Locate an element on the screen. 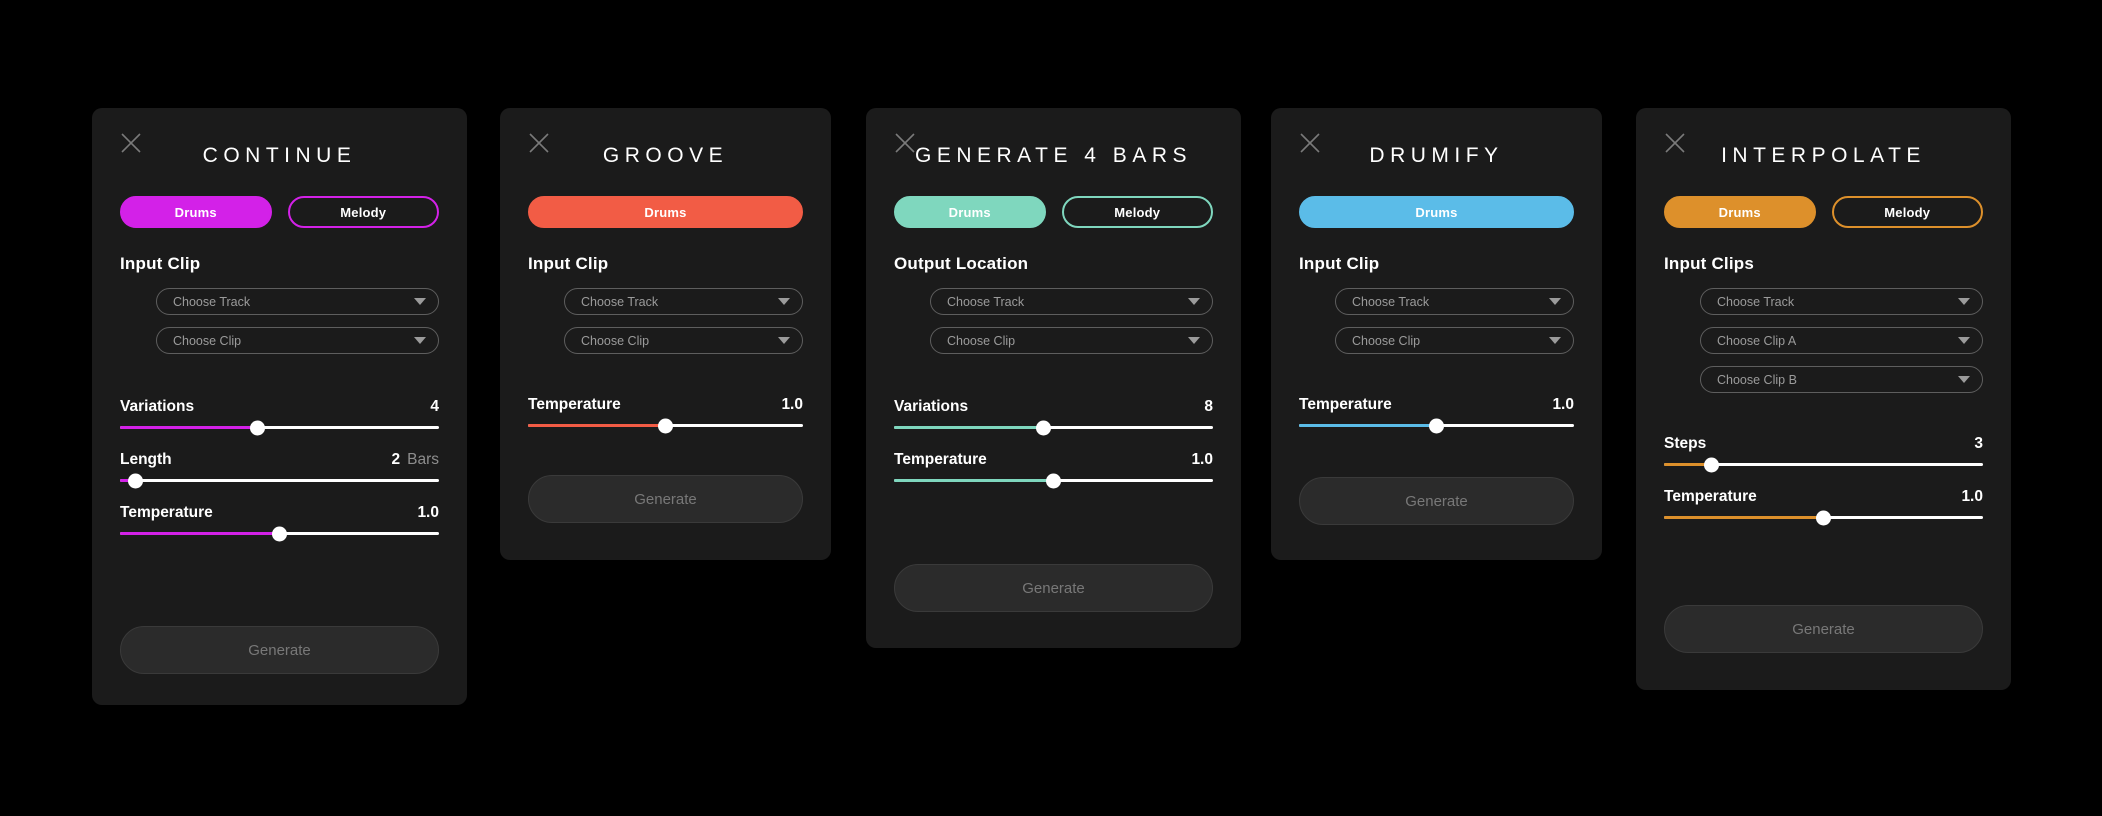 Image resolution: width=2102 pixels, height=816 pixels. slider-variations: Variations 4 is located at coordinates (279, 416).